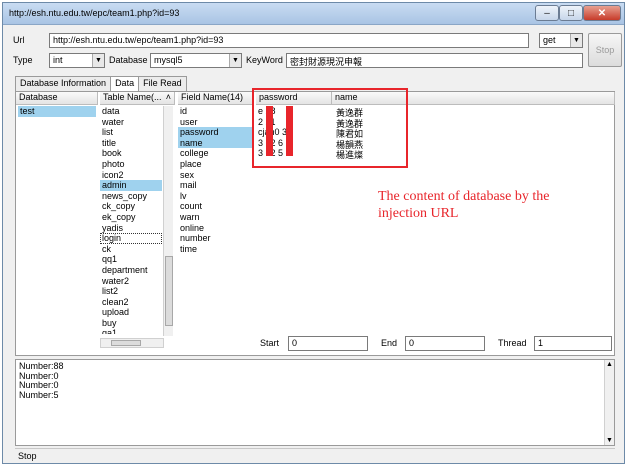 The image size is (627, 466). What do you see at coordinates (216, 164) in the screenshot?
I see `list-item-field: place` at bounding box center [216, 164].